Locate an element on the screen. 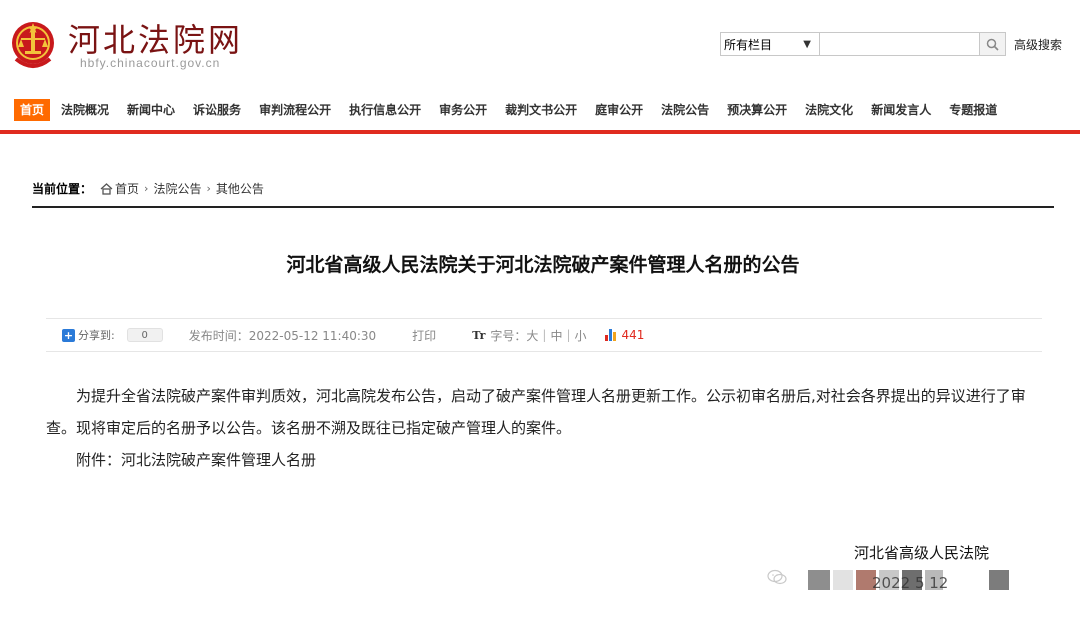  breadcrumb-label: 当前位置： is located at coordinates (62, 189).